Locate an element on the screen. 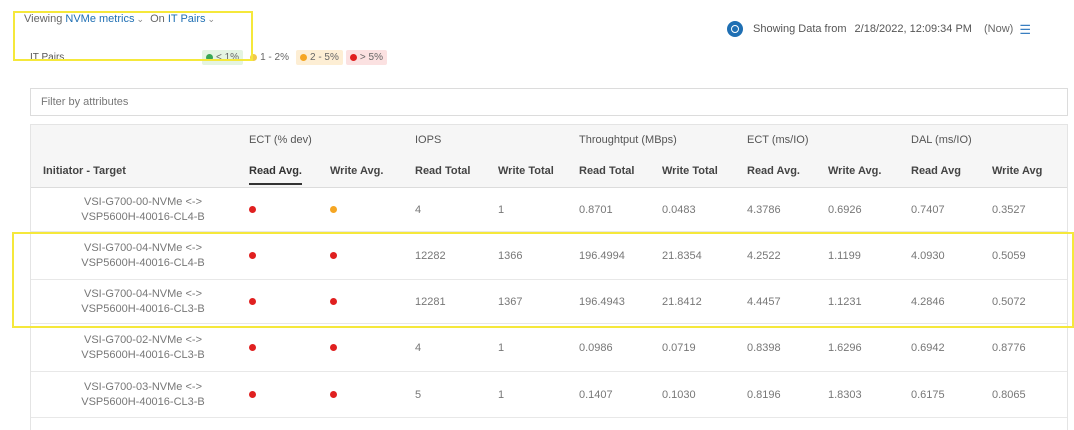 This screenshot has width=1074, height=430. column-header: Initiator - Target is located at coordinates (143, 170).